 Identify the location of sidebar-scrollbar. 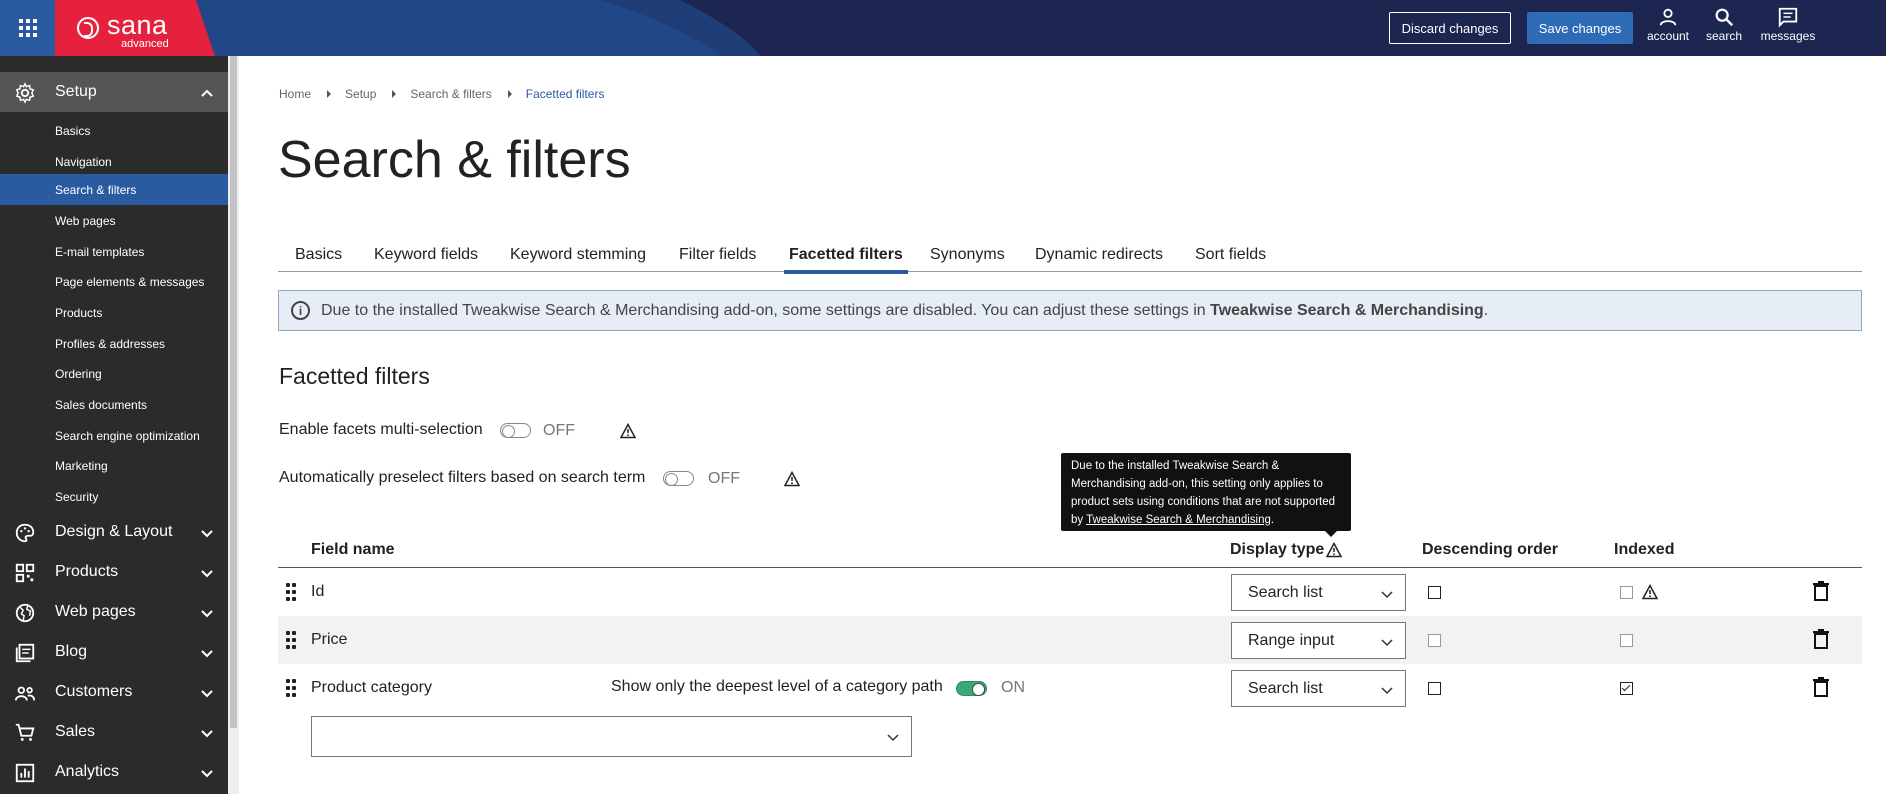
(233, 425).